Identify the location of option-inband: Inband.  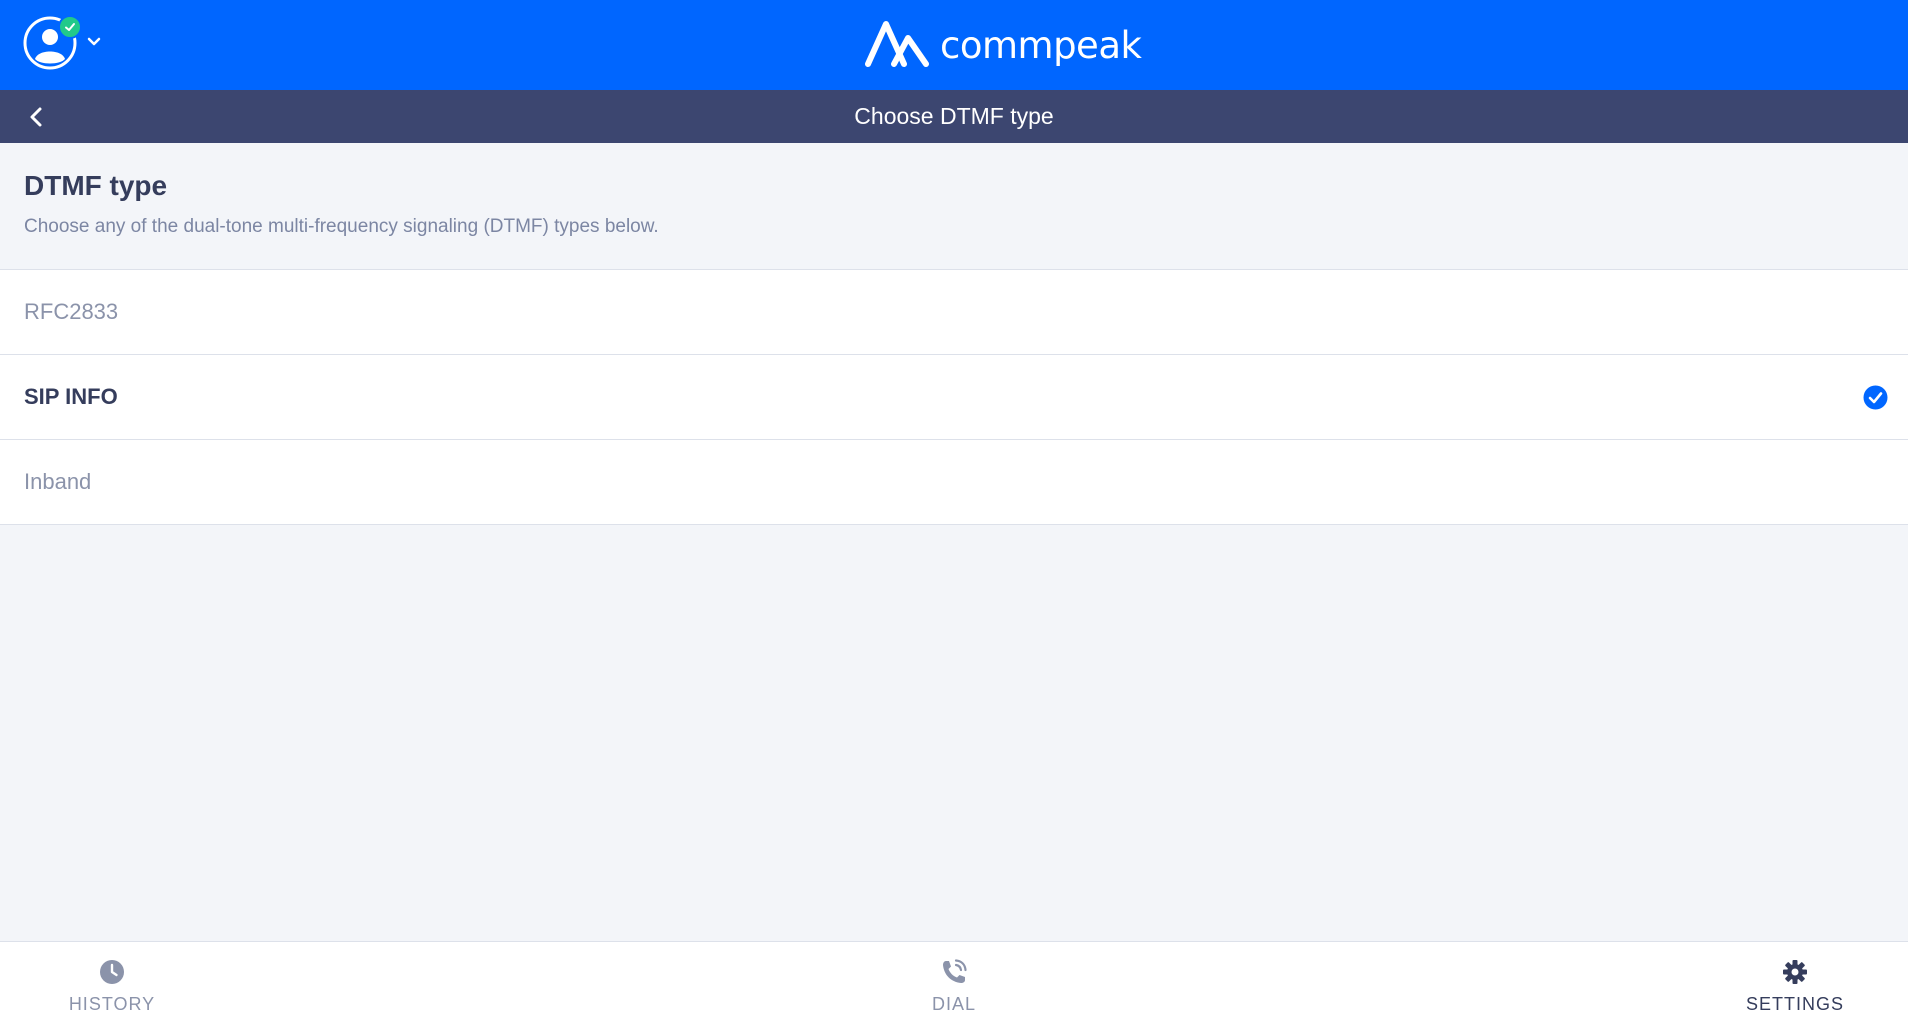
(954, 482).